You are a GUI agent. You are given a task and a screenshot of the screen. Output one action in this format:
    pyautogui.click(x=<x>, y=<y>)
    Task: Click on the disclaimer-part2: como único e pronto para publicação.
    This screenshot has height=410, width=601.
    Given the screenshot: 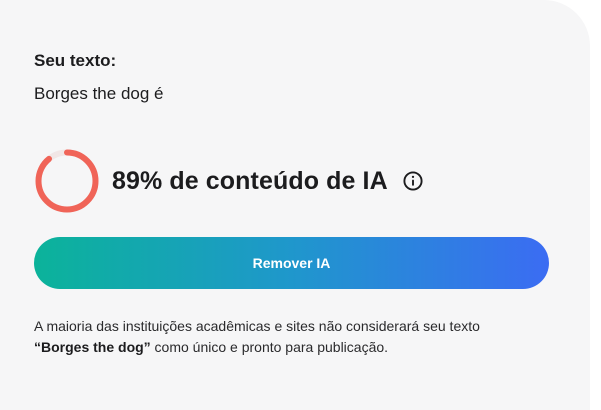 What is the action you would take?
    pyautogui.click(x=269, y=347)
    